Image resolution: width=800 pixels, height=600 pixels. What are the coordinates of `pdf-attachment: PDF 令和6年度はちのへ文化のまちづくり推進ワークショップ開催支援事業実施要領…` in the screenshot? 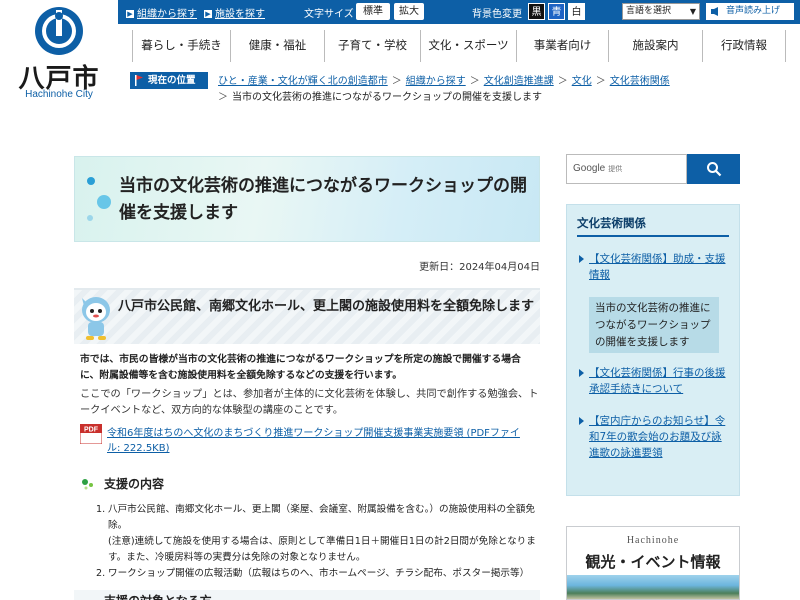 It's located at (310, 441).